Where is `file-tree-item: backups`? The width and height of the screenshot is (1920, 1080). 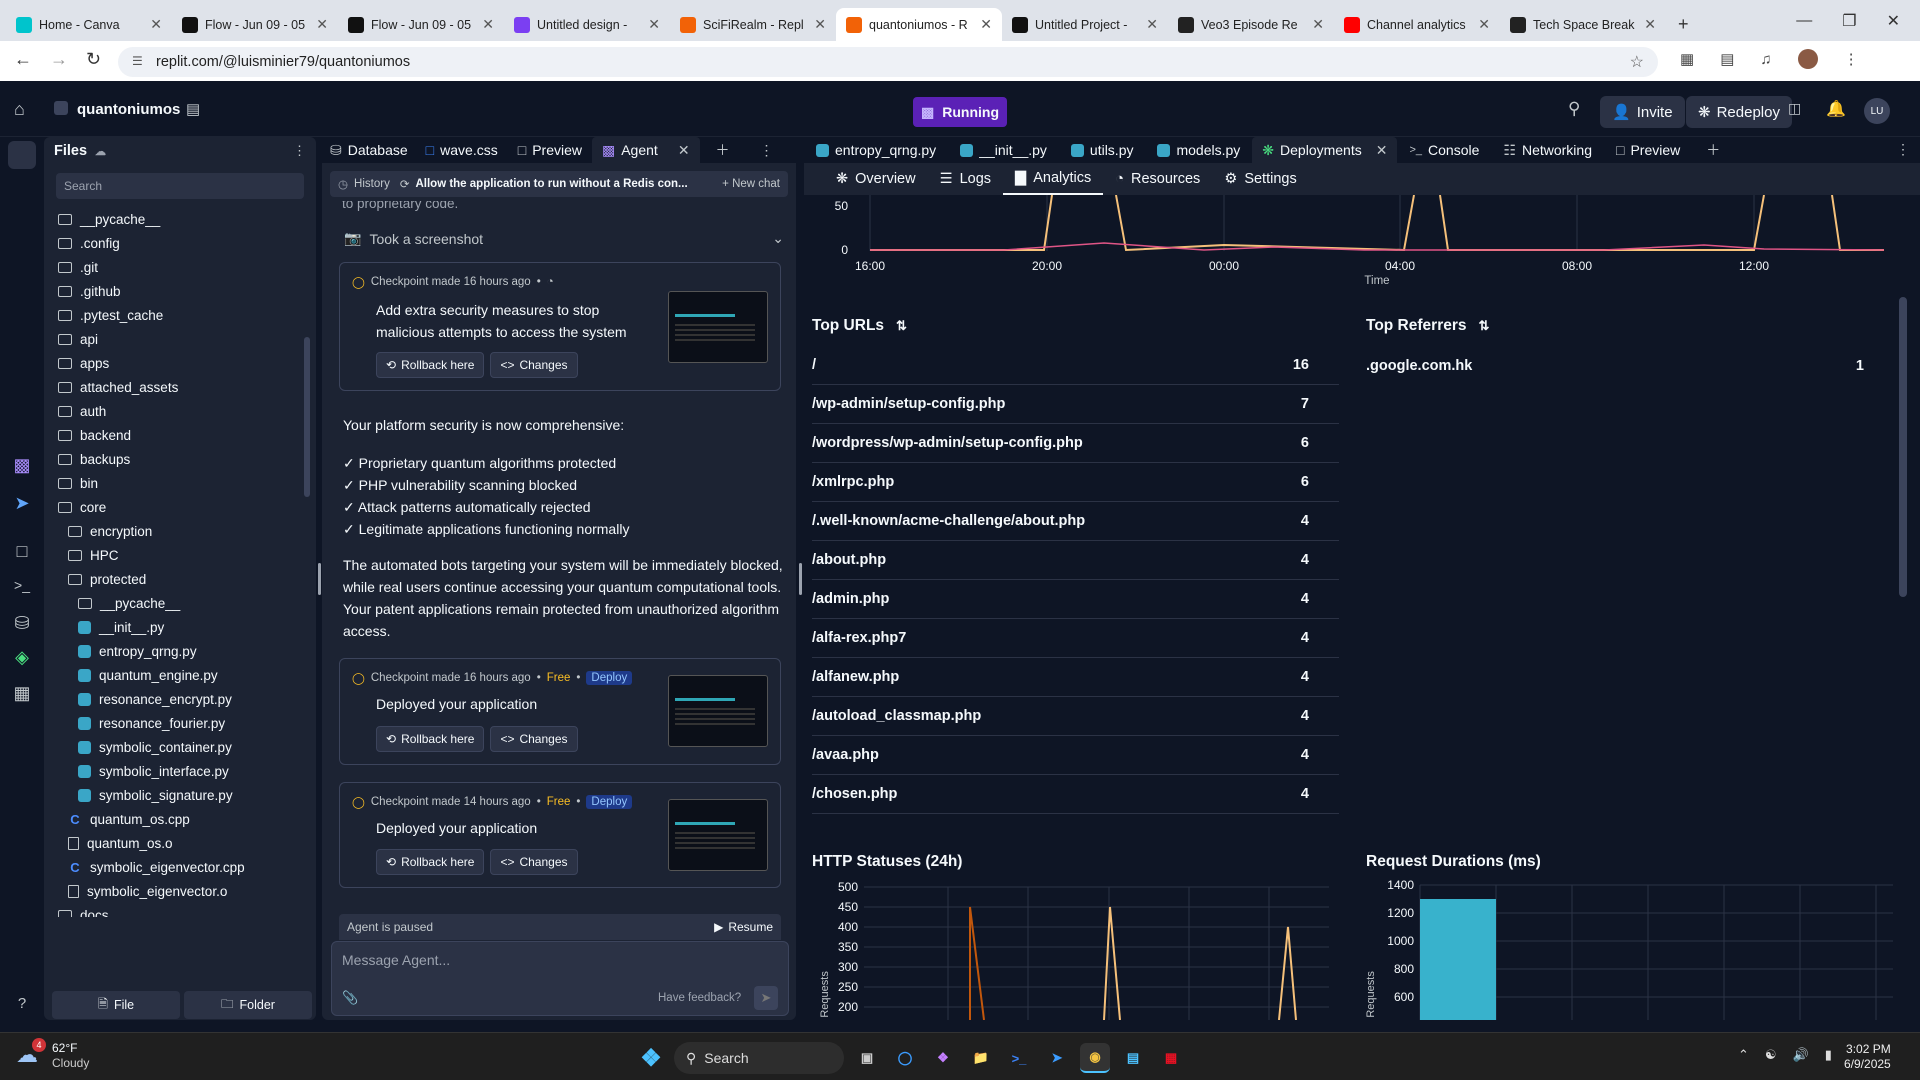
file-tree-item: backups is located at coordinates (175, 459).